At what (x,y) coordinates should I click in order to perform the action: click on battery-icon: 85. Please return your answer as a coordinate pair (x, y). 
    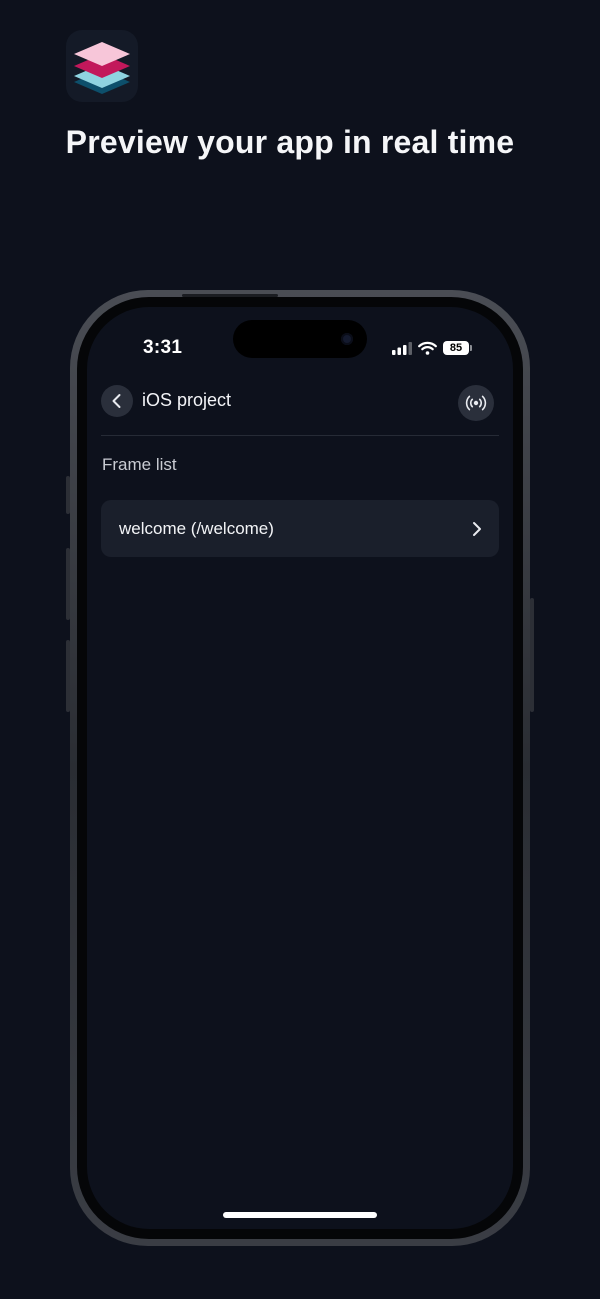
    Looking at the image, I should click on (457, 348).